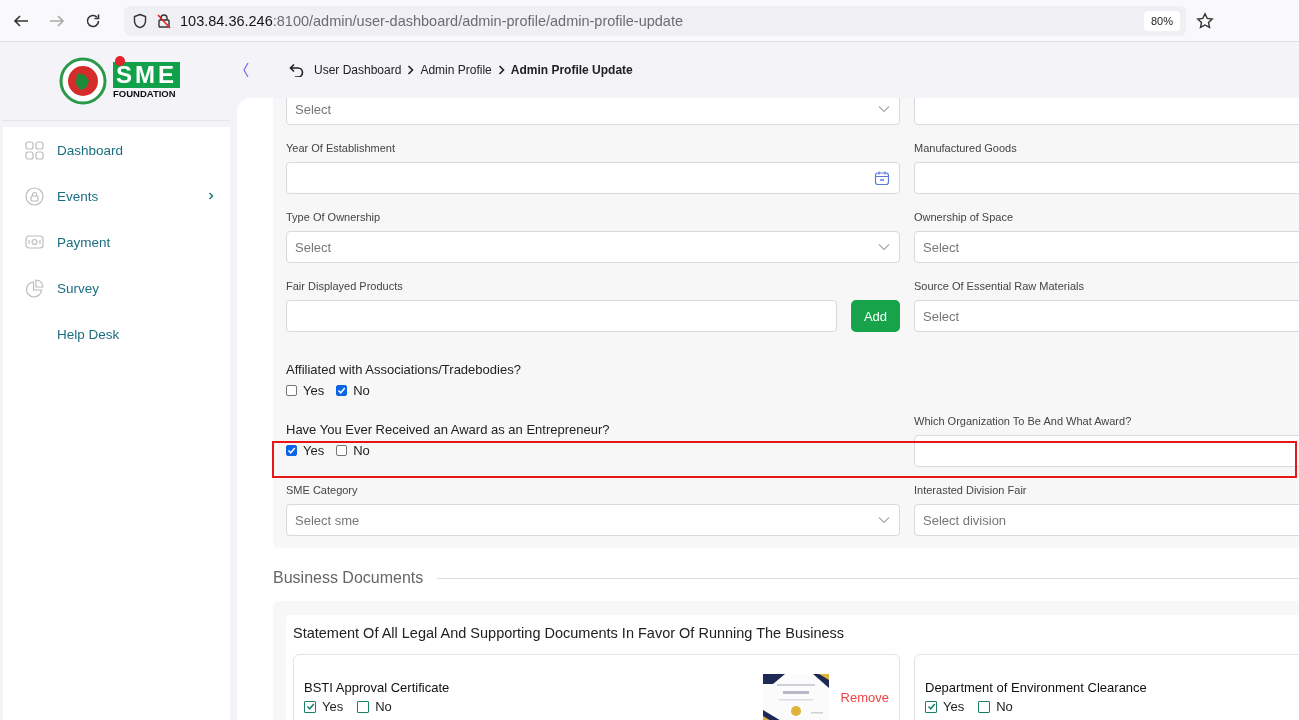 This screenshot has width=1299, height=720. I want to click on field-label: Manufactured Goods, so click(966, 148).